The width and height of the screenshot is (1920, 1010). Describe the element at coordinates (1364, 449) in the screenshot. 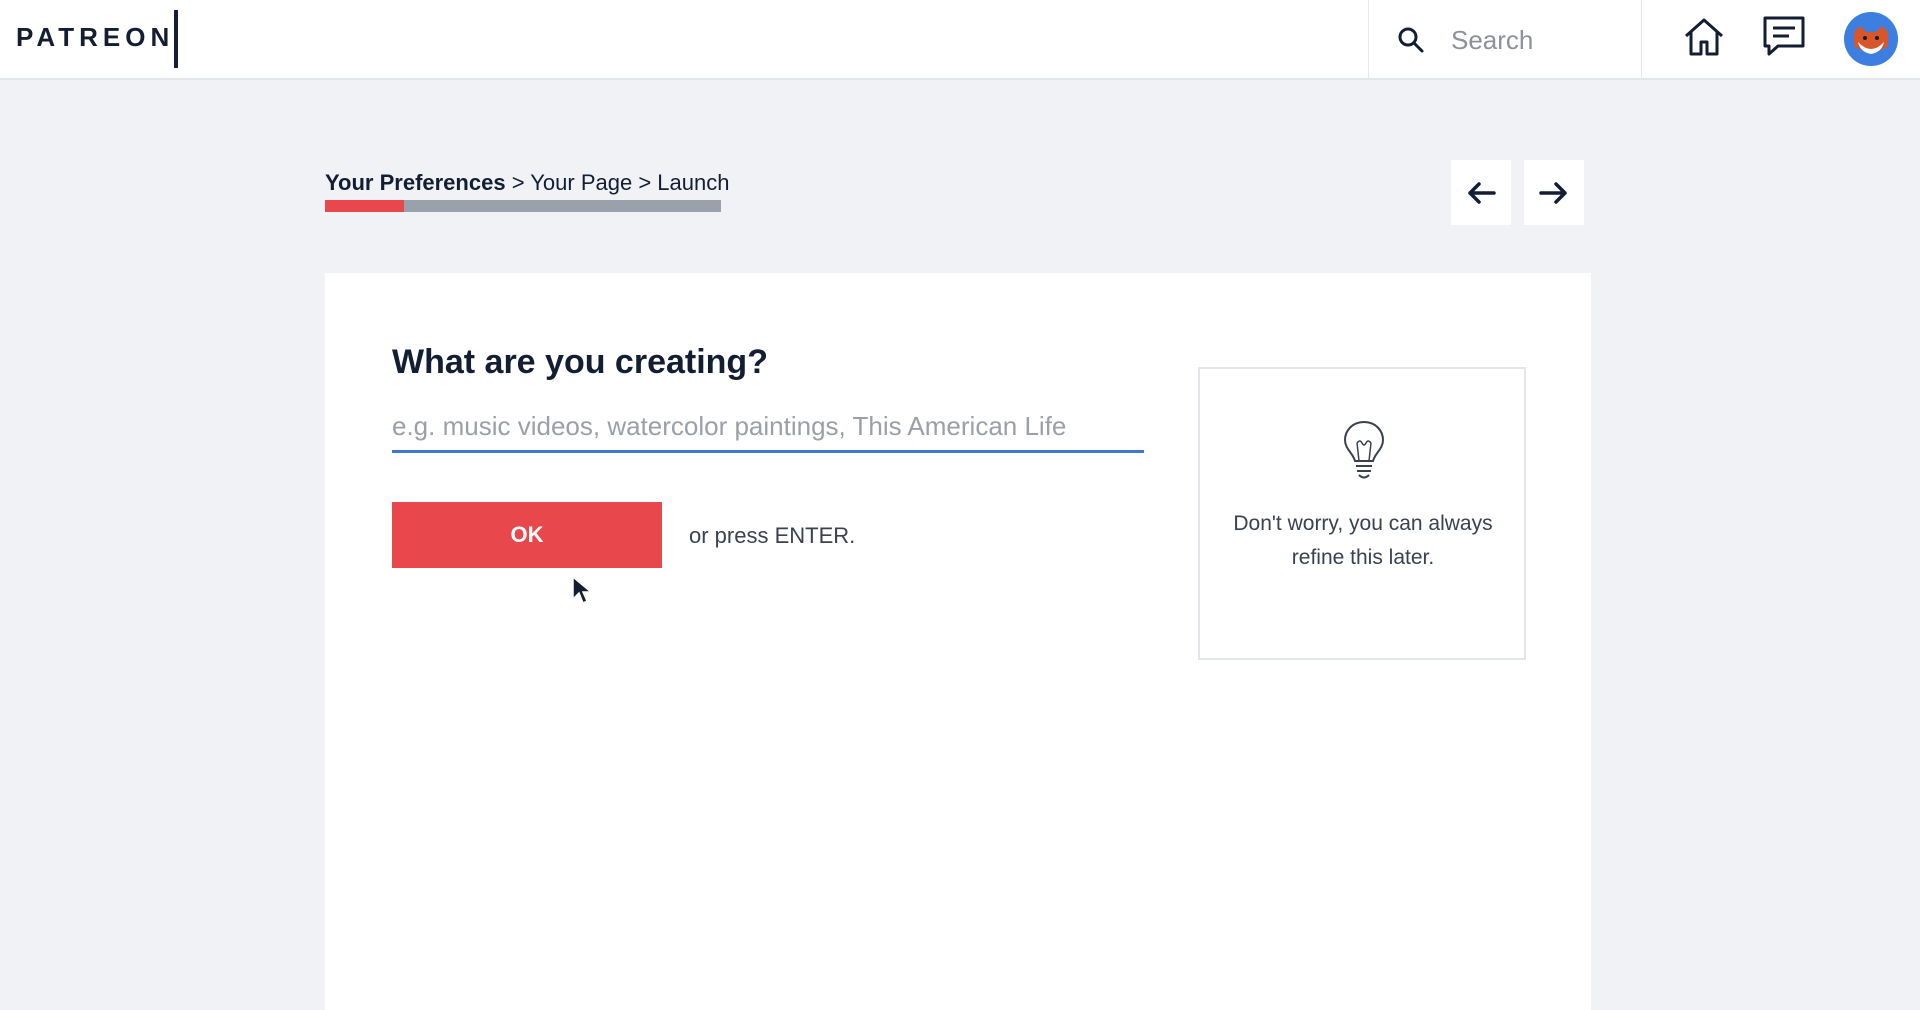

I see `lightbulb-icon` at that location.